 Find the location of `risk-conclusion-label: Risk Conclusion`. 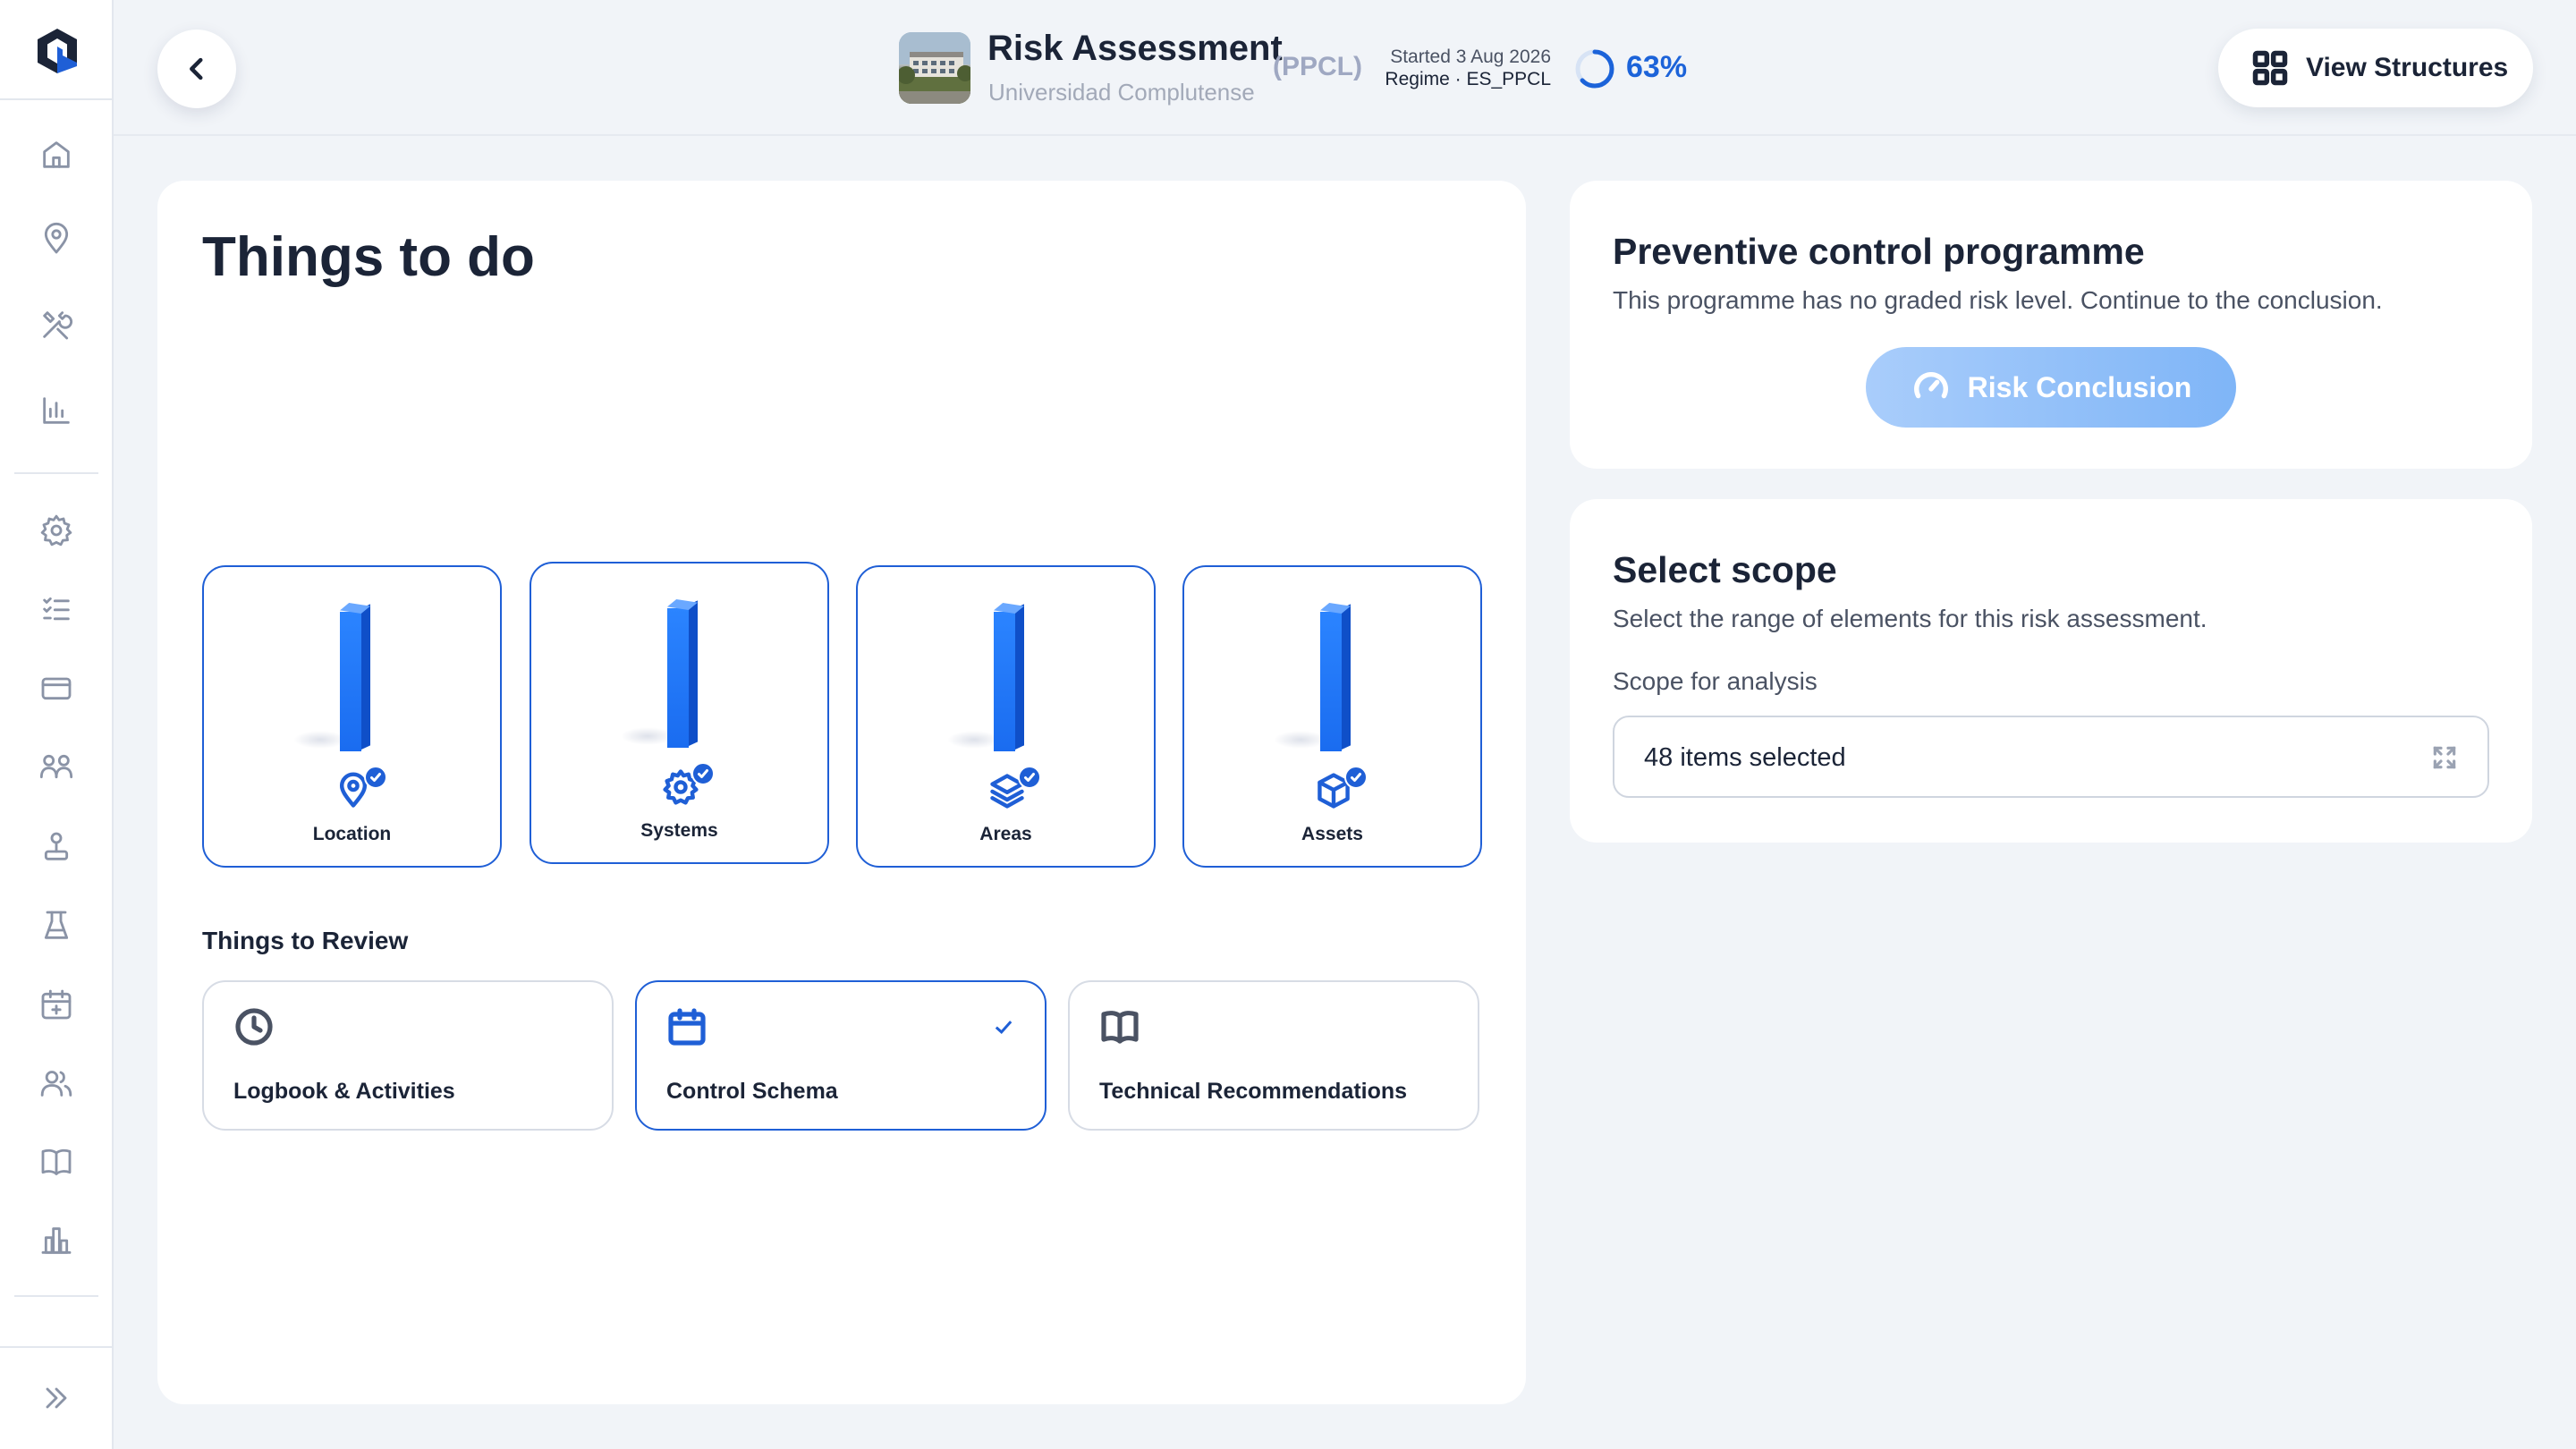

risk-conclusion-label: Risk Conclusion is located at coordinates (2079, 386).